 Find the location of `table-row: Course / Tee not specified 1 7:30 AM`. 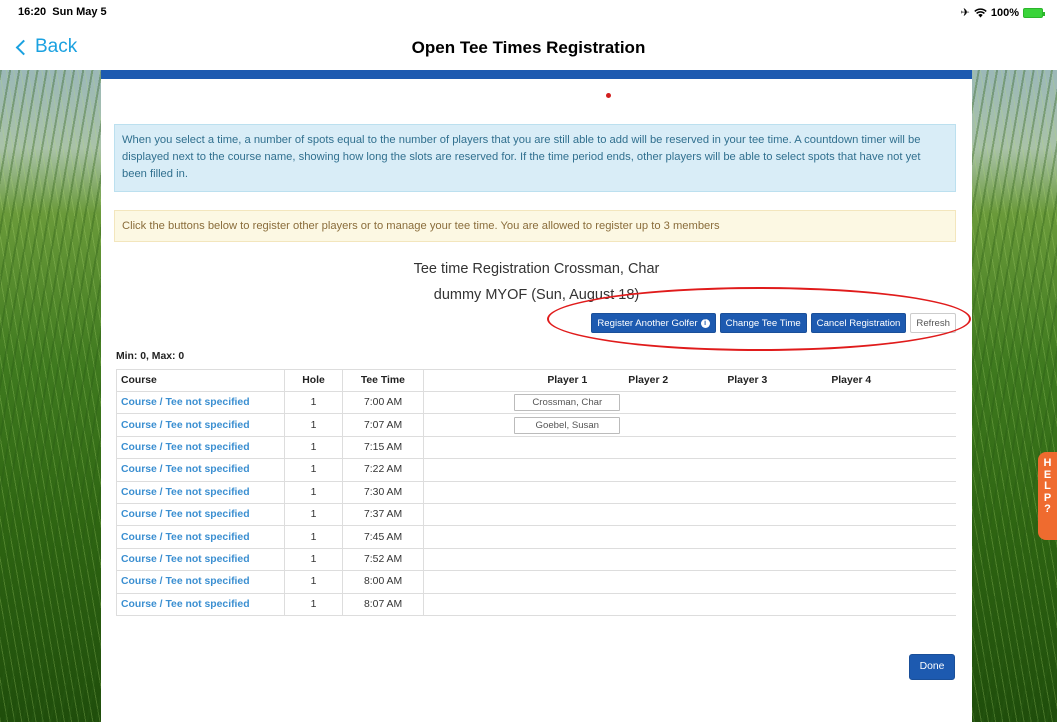

table-row: Course / Tee not specified 1 7:30 AM is located at coordinates (535, 492).